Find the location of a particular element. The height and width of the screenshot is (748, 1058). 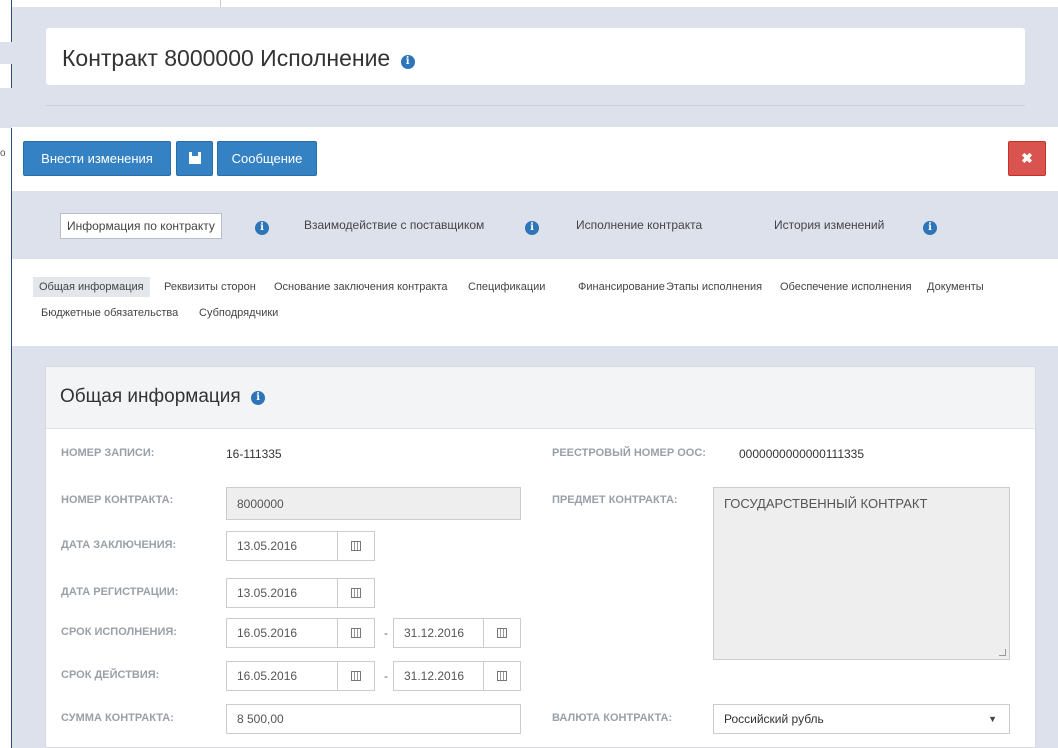

floppy-disk-icon is located at coordinates (194, 158).